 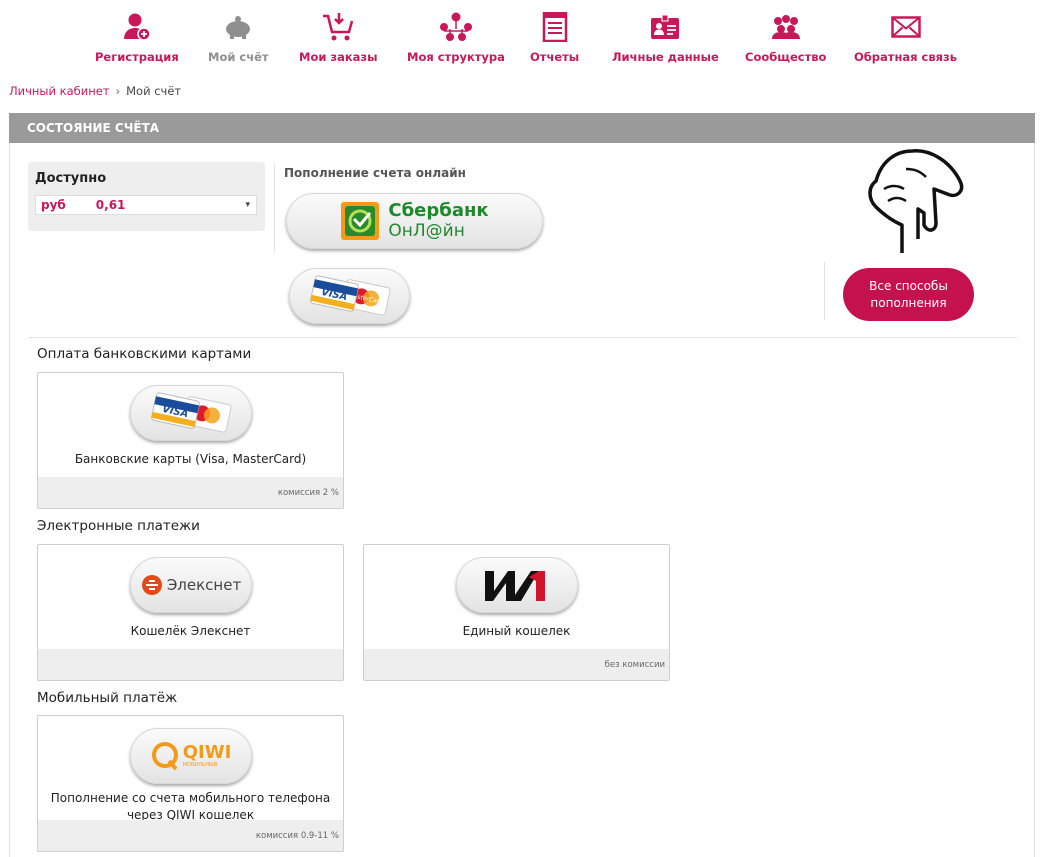 I want to click on online-topup-title: Пополнение счета онлайн, so click(x=375, y=173).